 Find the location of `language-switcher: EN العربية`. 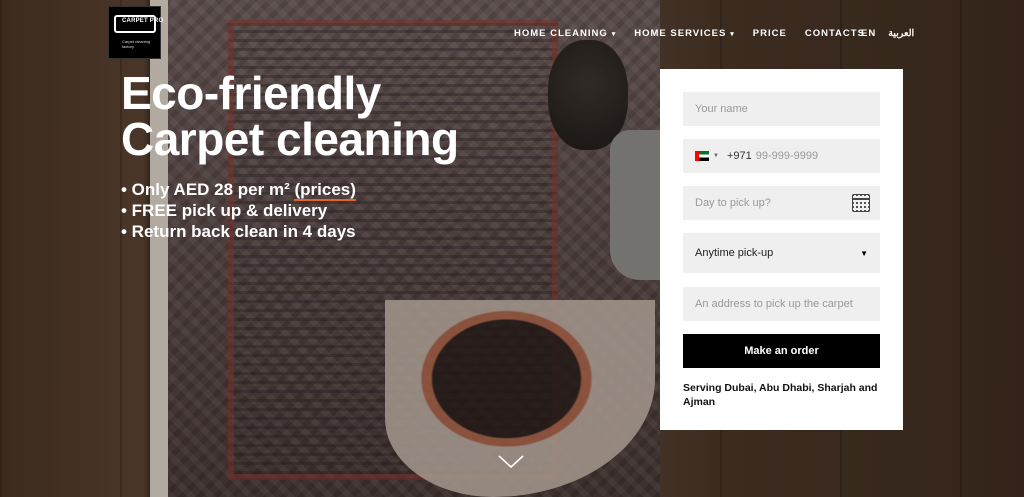

language-switcher: EN العربية is located at coordinates (887, 33).